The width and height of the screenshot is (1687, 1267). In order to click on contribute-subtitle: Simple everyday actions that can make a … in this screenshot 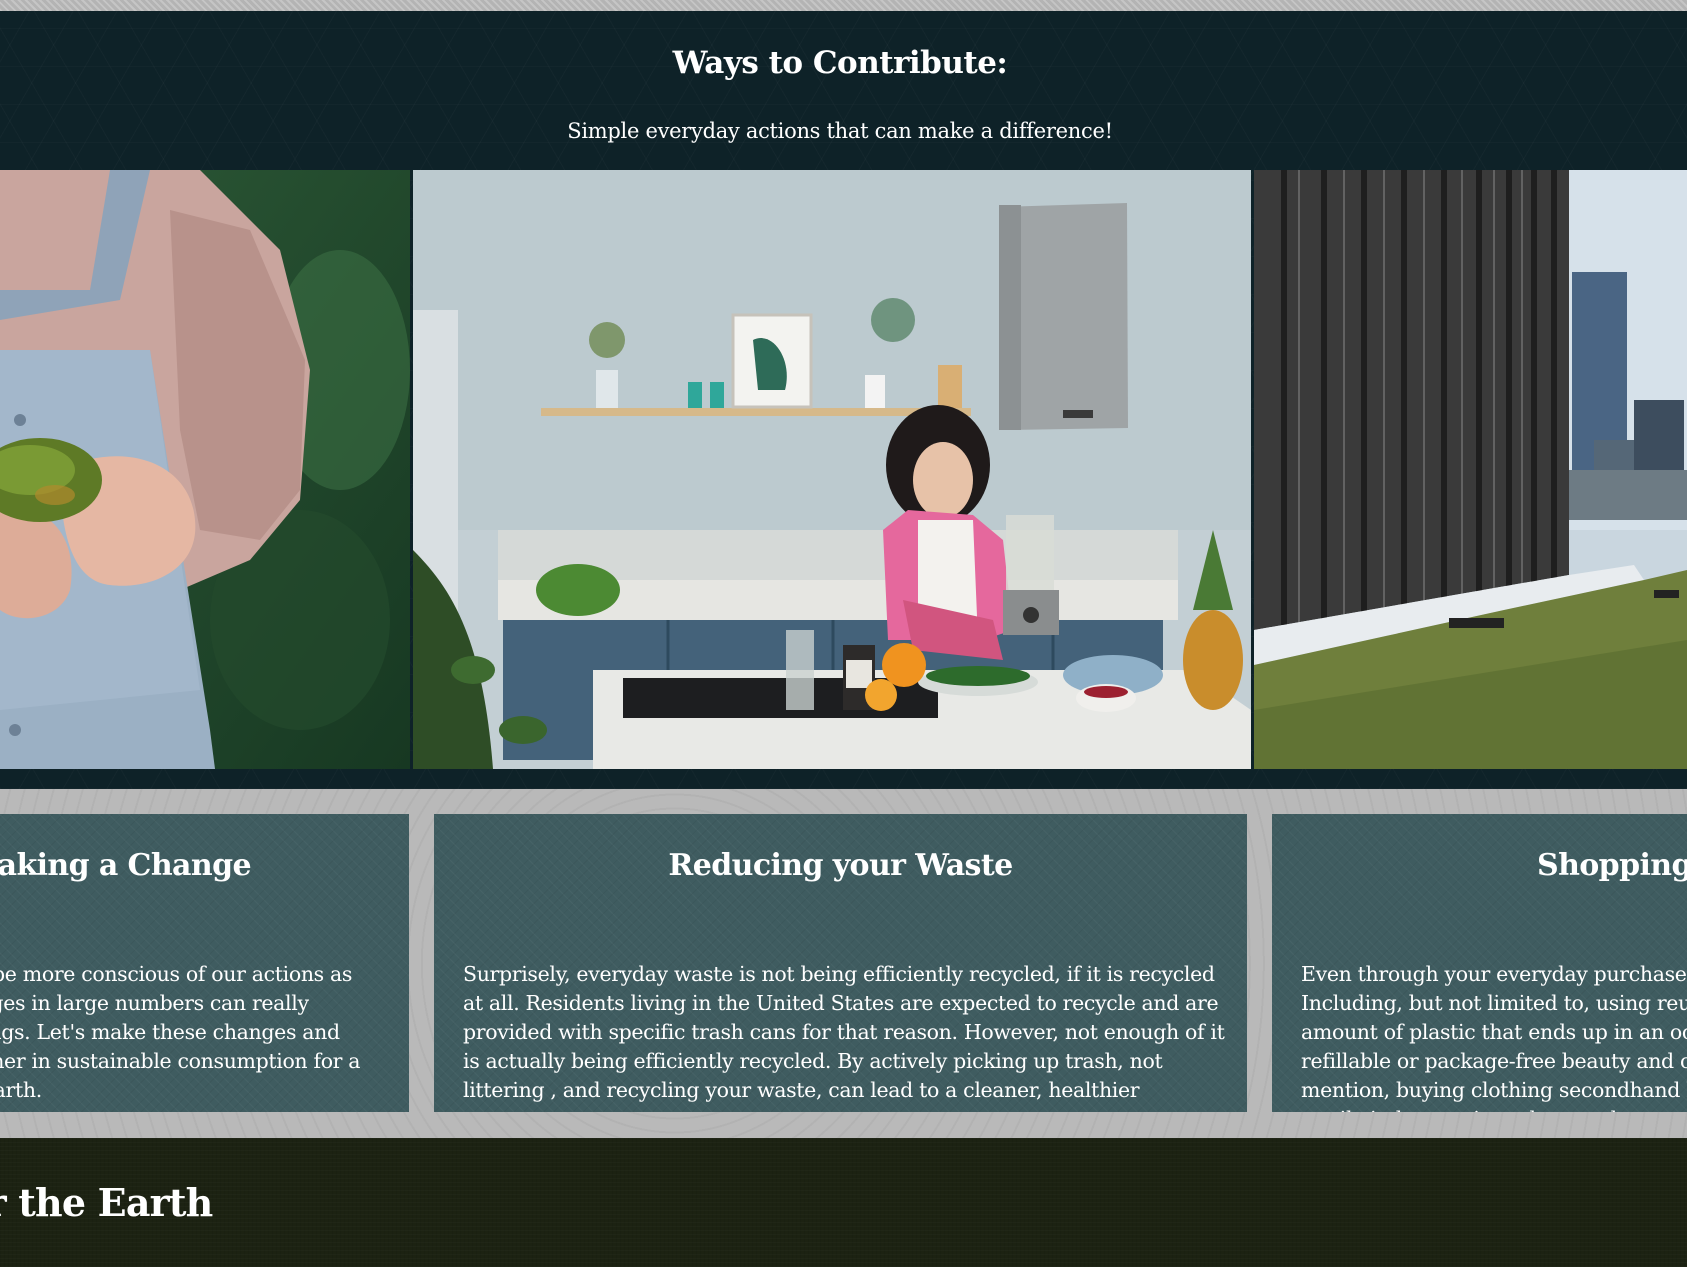, I will do `click(840, 131)`.